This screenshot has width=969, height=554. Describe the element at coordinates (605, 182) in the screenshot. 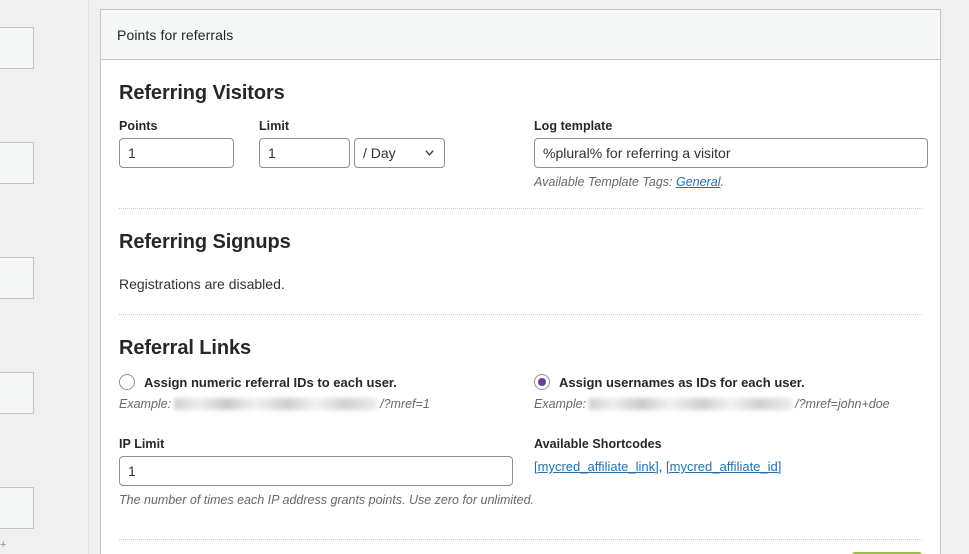

I see `template-tags-prefix: Available Template Tags:` at that location.